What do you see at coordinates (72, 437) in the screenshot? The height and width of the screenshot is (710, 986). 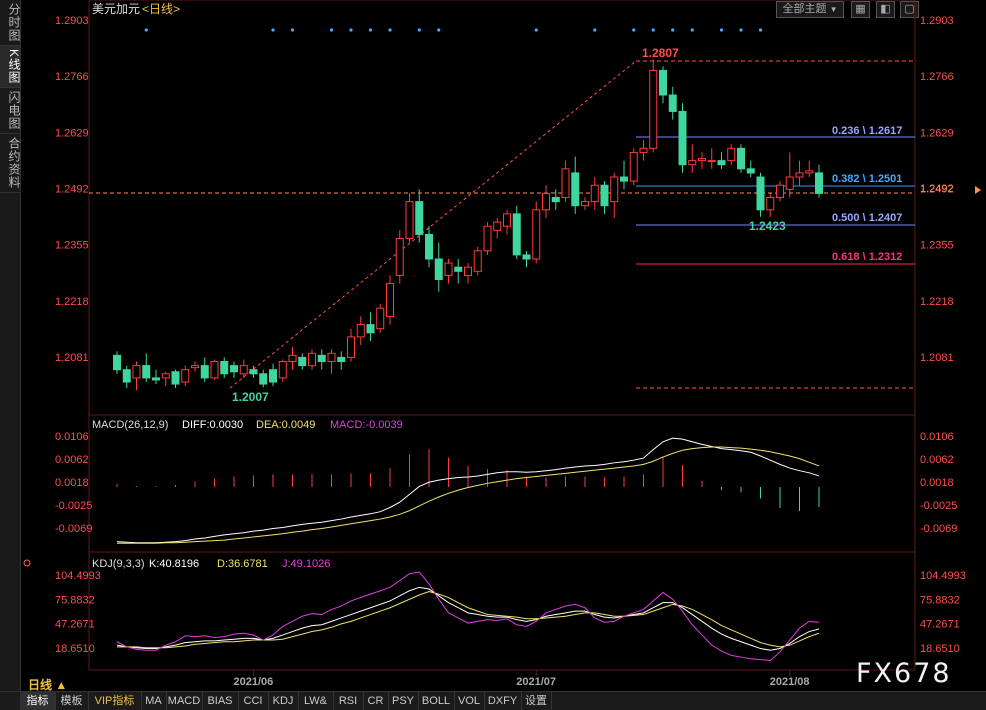 I see `macd-tick-left: 0.0106` at bounding box center [72, 437].